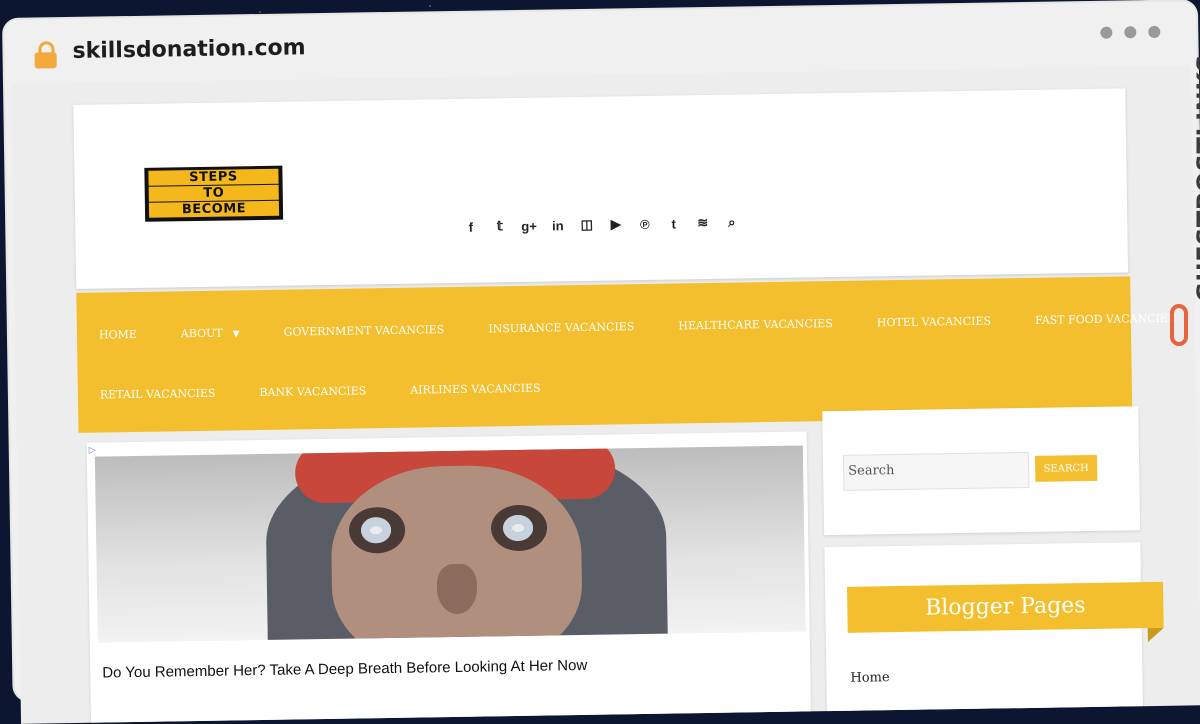  I want to click on social-links: f 𝕥 g+ in ◫ ▶ ℗ t ≋ ⌕, so click(601, 224).